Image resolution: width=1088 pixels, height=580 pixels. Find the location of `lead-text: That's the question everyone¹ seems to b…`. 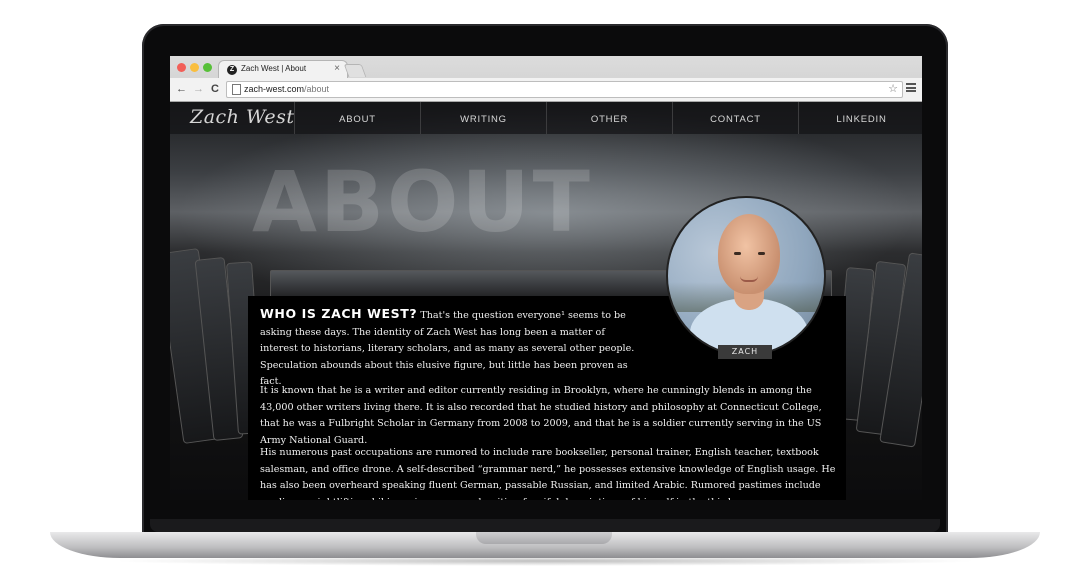

lead-text: That's the question everyone¹ seems to b… is located at coordinates (447, 348).